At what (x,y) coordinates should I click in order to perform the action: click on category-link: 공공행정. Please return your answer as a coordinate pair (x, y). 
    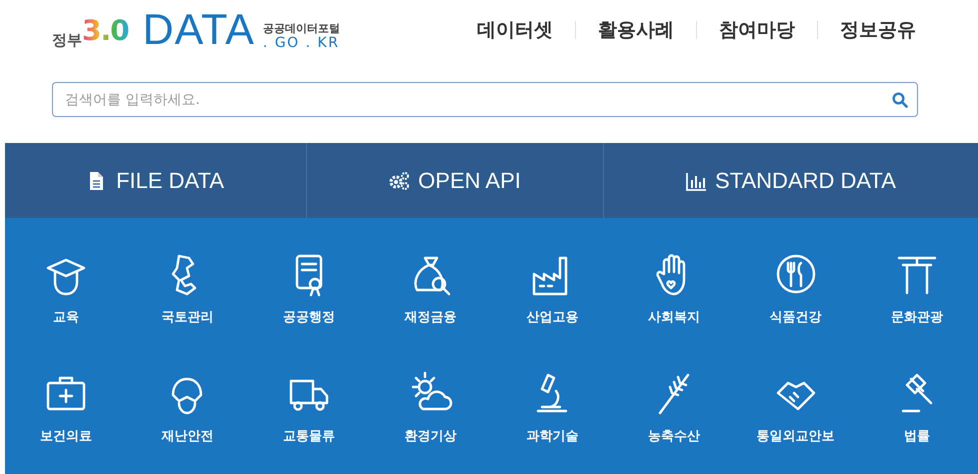
    Looking at the image, I should click on (309, 302).